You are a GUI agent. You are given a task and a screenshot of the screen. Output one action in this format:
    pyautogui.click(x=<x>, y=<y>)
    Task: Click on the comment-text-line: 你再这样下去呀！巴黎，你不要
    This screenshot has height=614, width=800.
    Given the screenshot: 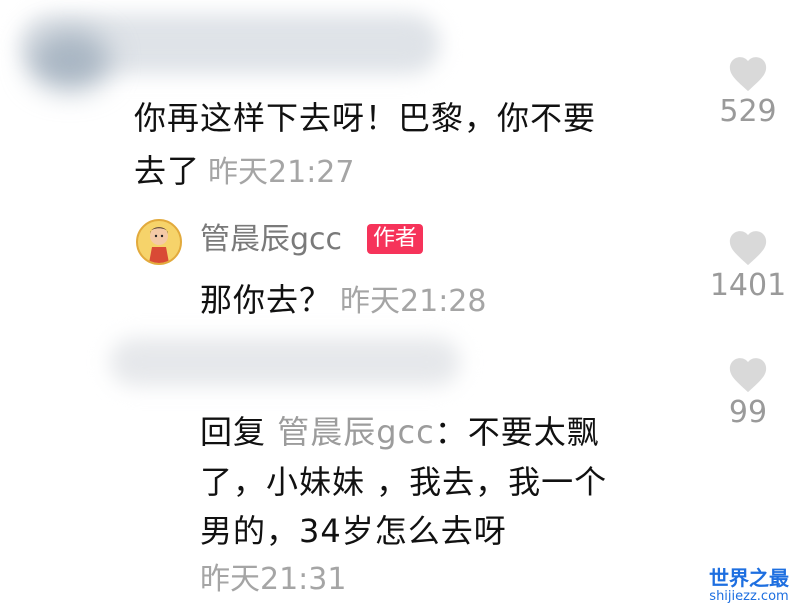 What is the action you would take?
    pyautogui.click(x=365, y=118)
    